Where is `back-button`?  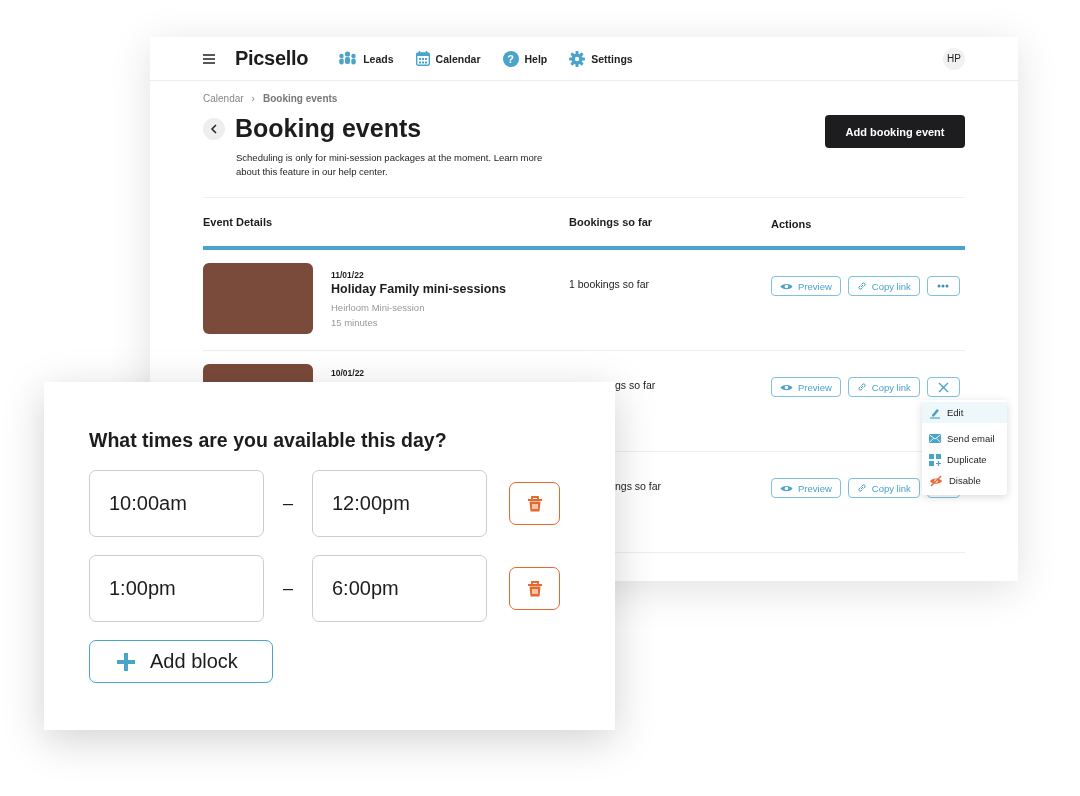
back-button is located at coordinates (214, 128).